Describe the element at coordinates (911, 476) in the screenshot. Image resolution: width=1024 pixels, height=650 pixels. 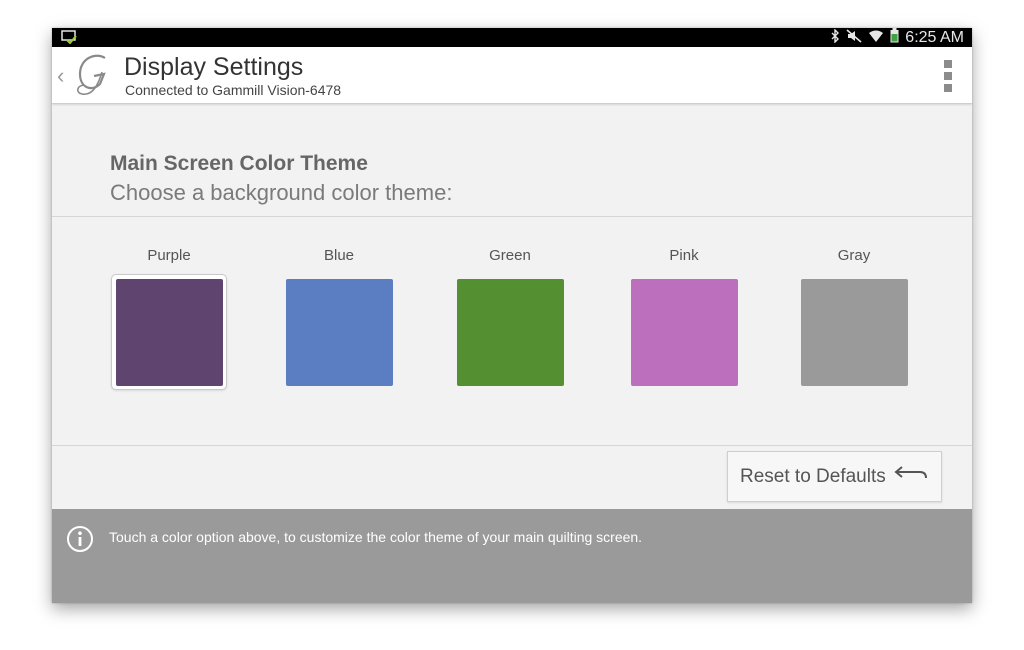
I see `undo-arrow-icon` at that location.